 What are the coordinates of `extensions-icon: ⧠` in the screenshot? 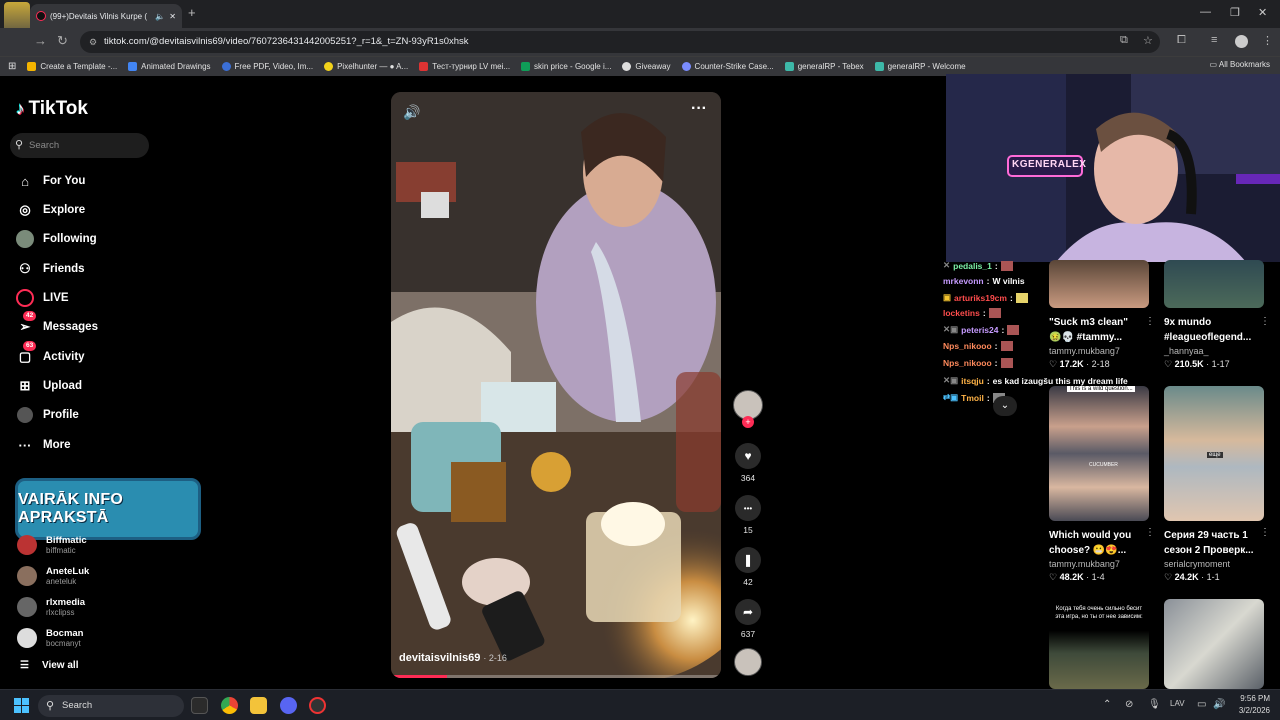 It's located at (1181, 40).